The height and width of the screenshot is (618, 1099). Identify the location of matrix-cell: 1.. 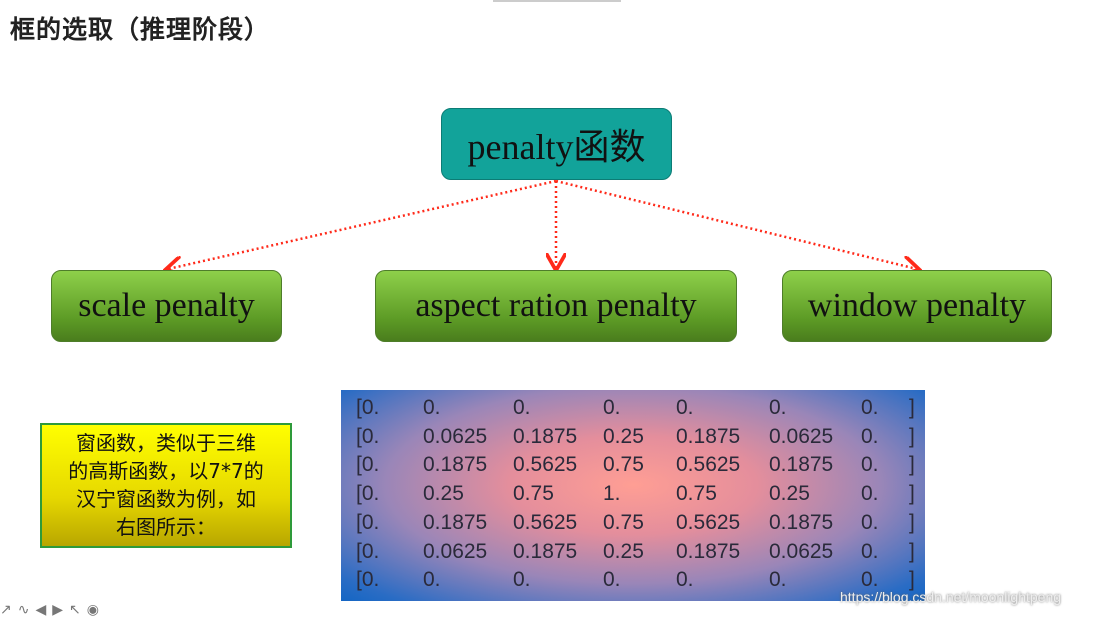
(612, 494).